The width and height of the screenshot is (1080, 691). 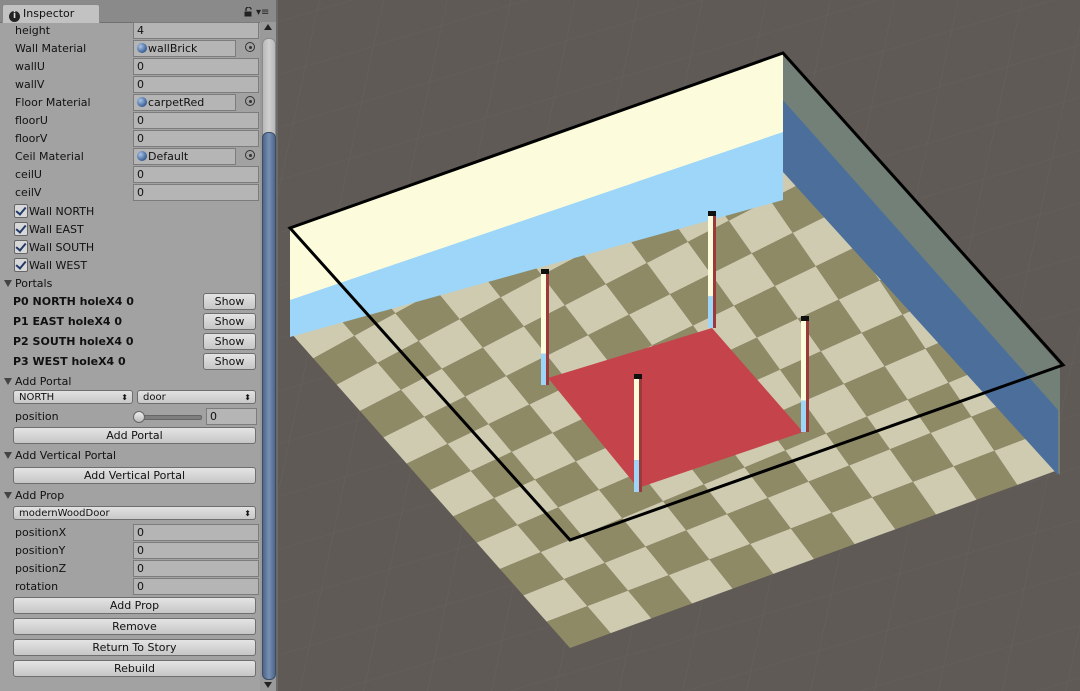 What do you see at coordinates (40, 550) in the screenshot?
I see `field-label: positionY` at bounding box center [40, 550].